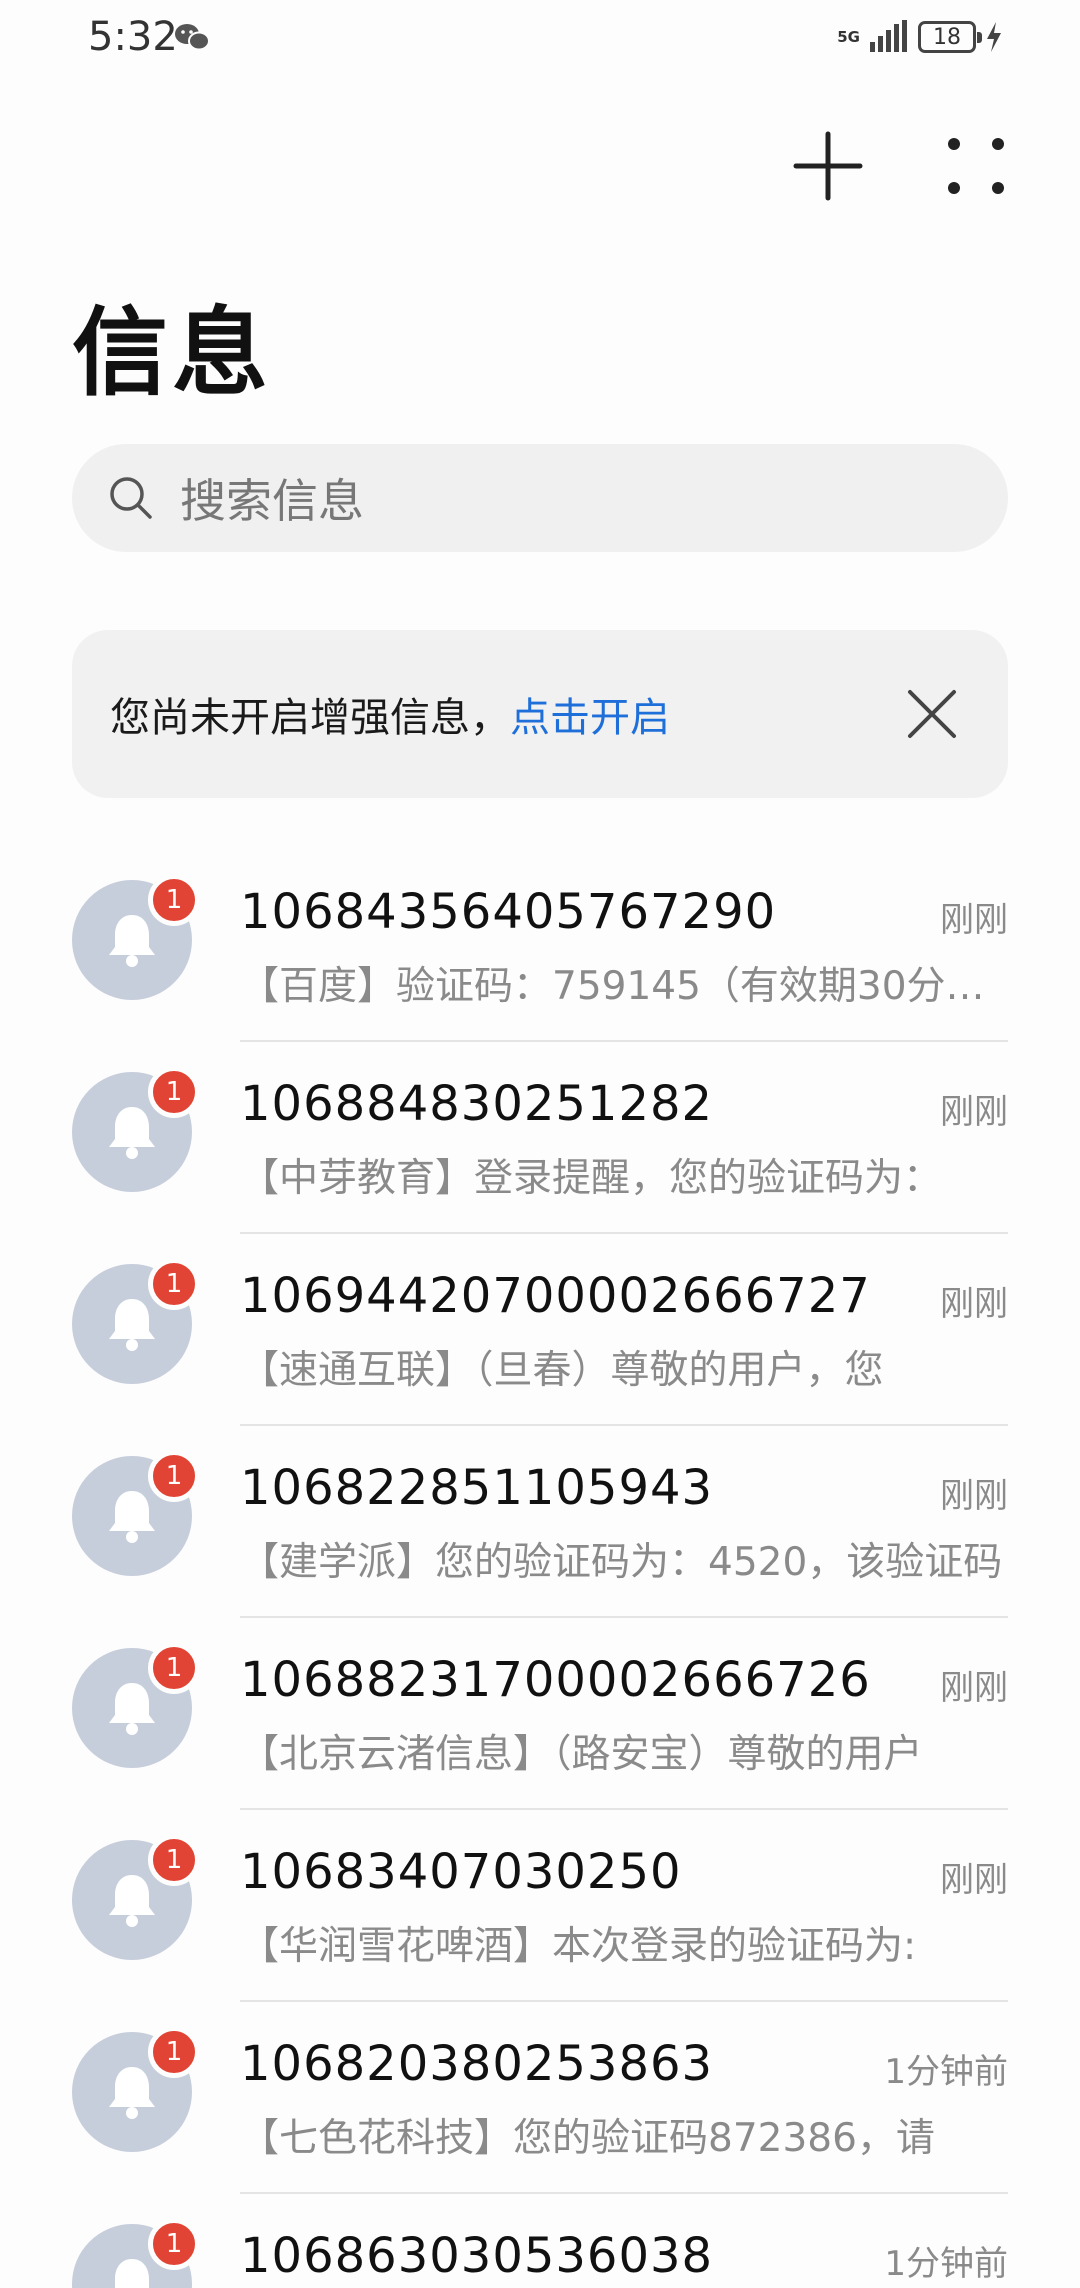  Describe the element at coordinates (461, 1872) in the screenshot. I see `sender: 10683407030250` at that location.